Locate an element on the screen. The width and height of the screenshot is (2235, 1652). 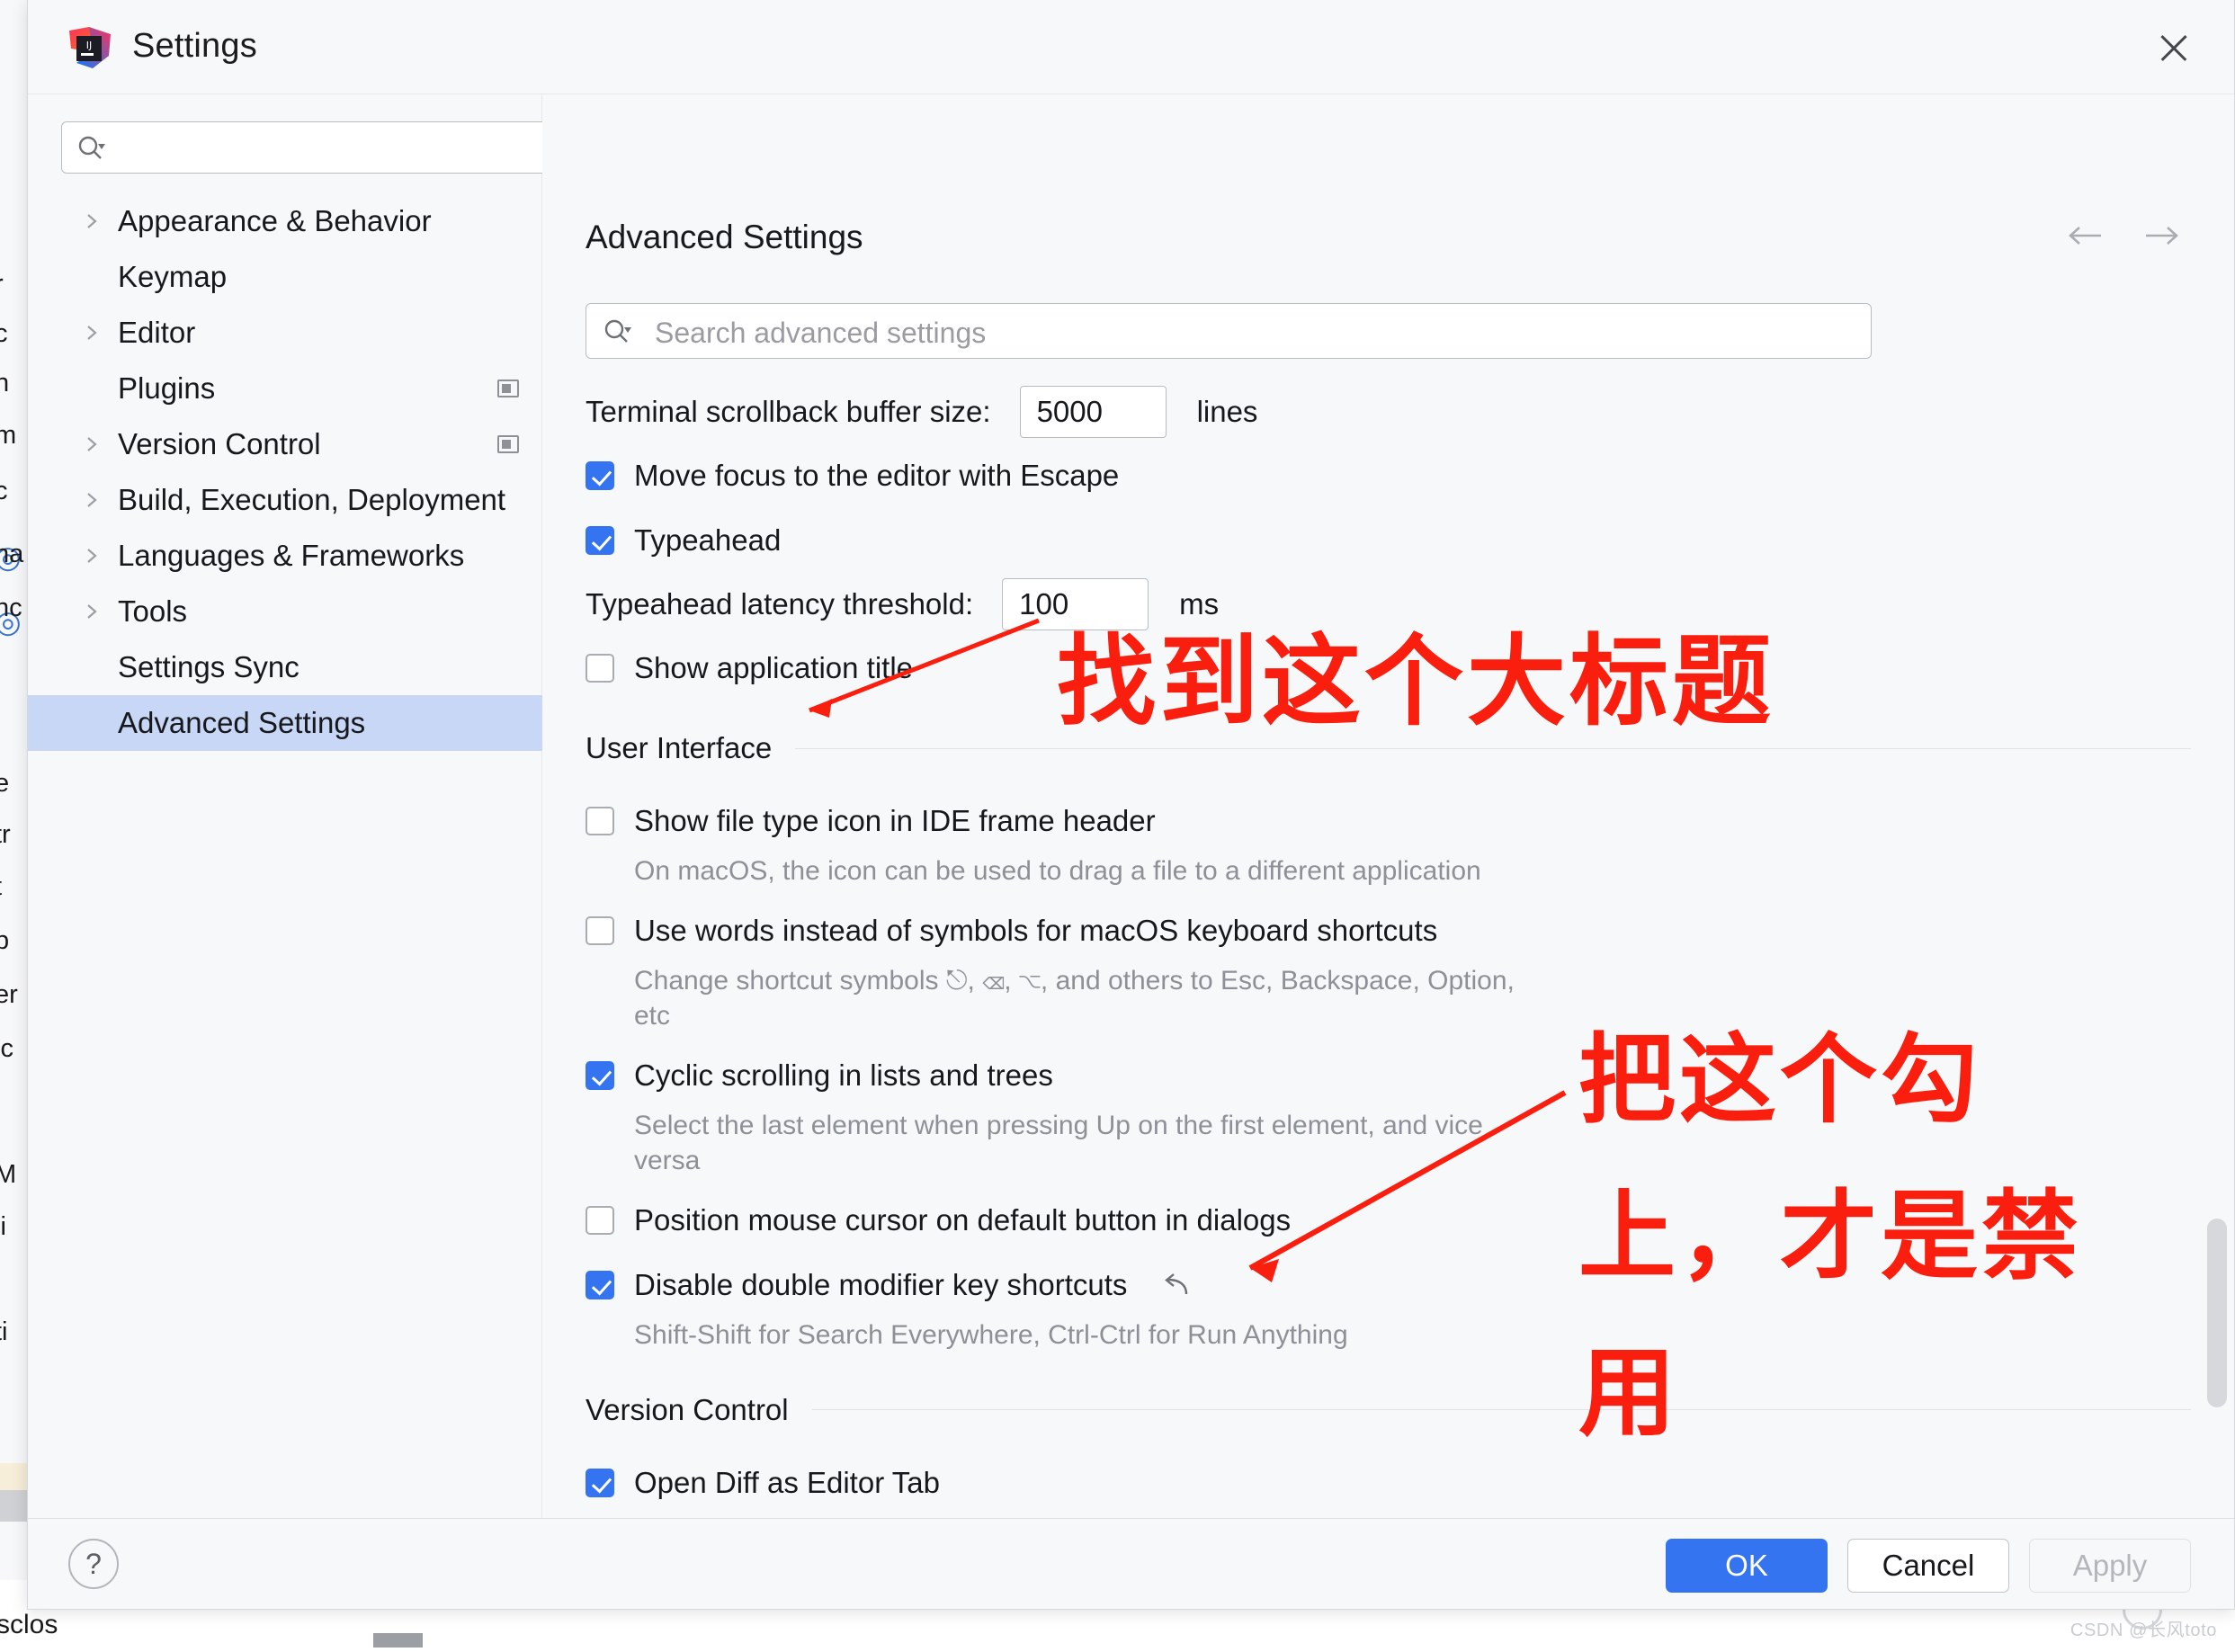
background-text-fragment: p is located at coordinates (4, 941).